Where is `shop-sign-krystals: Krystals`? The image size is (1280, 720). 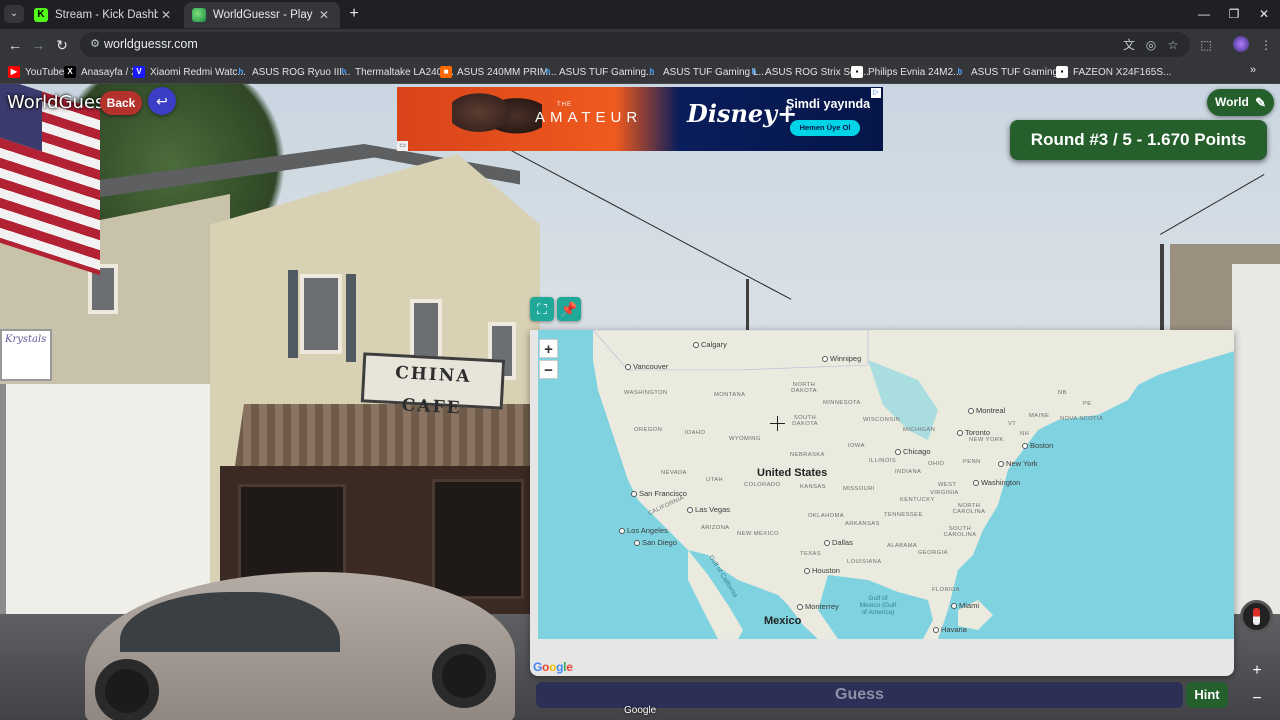 shop-sign-krystals: Krystals is located at coordinates (26, 355).